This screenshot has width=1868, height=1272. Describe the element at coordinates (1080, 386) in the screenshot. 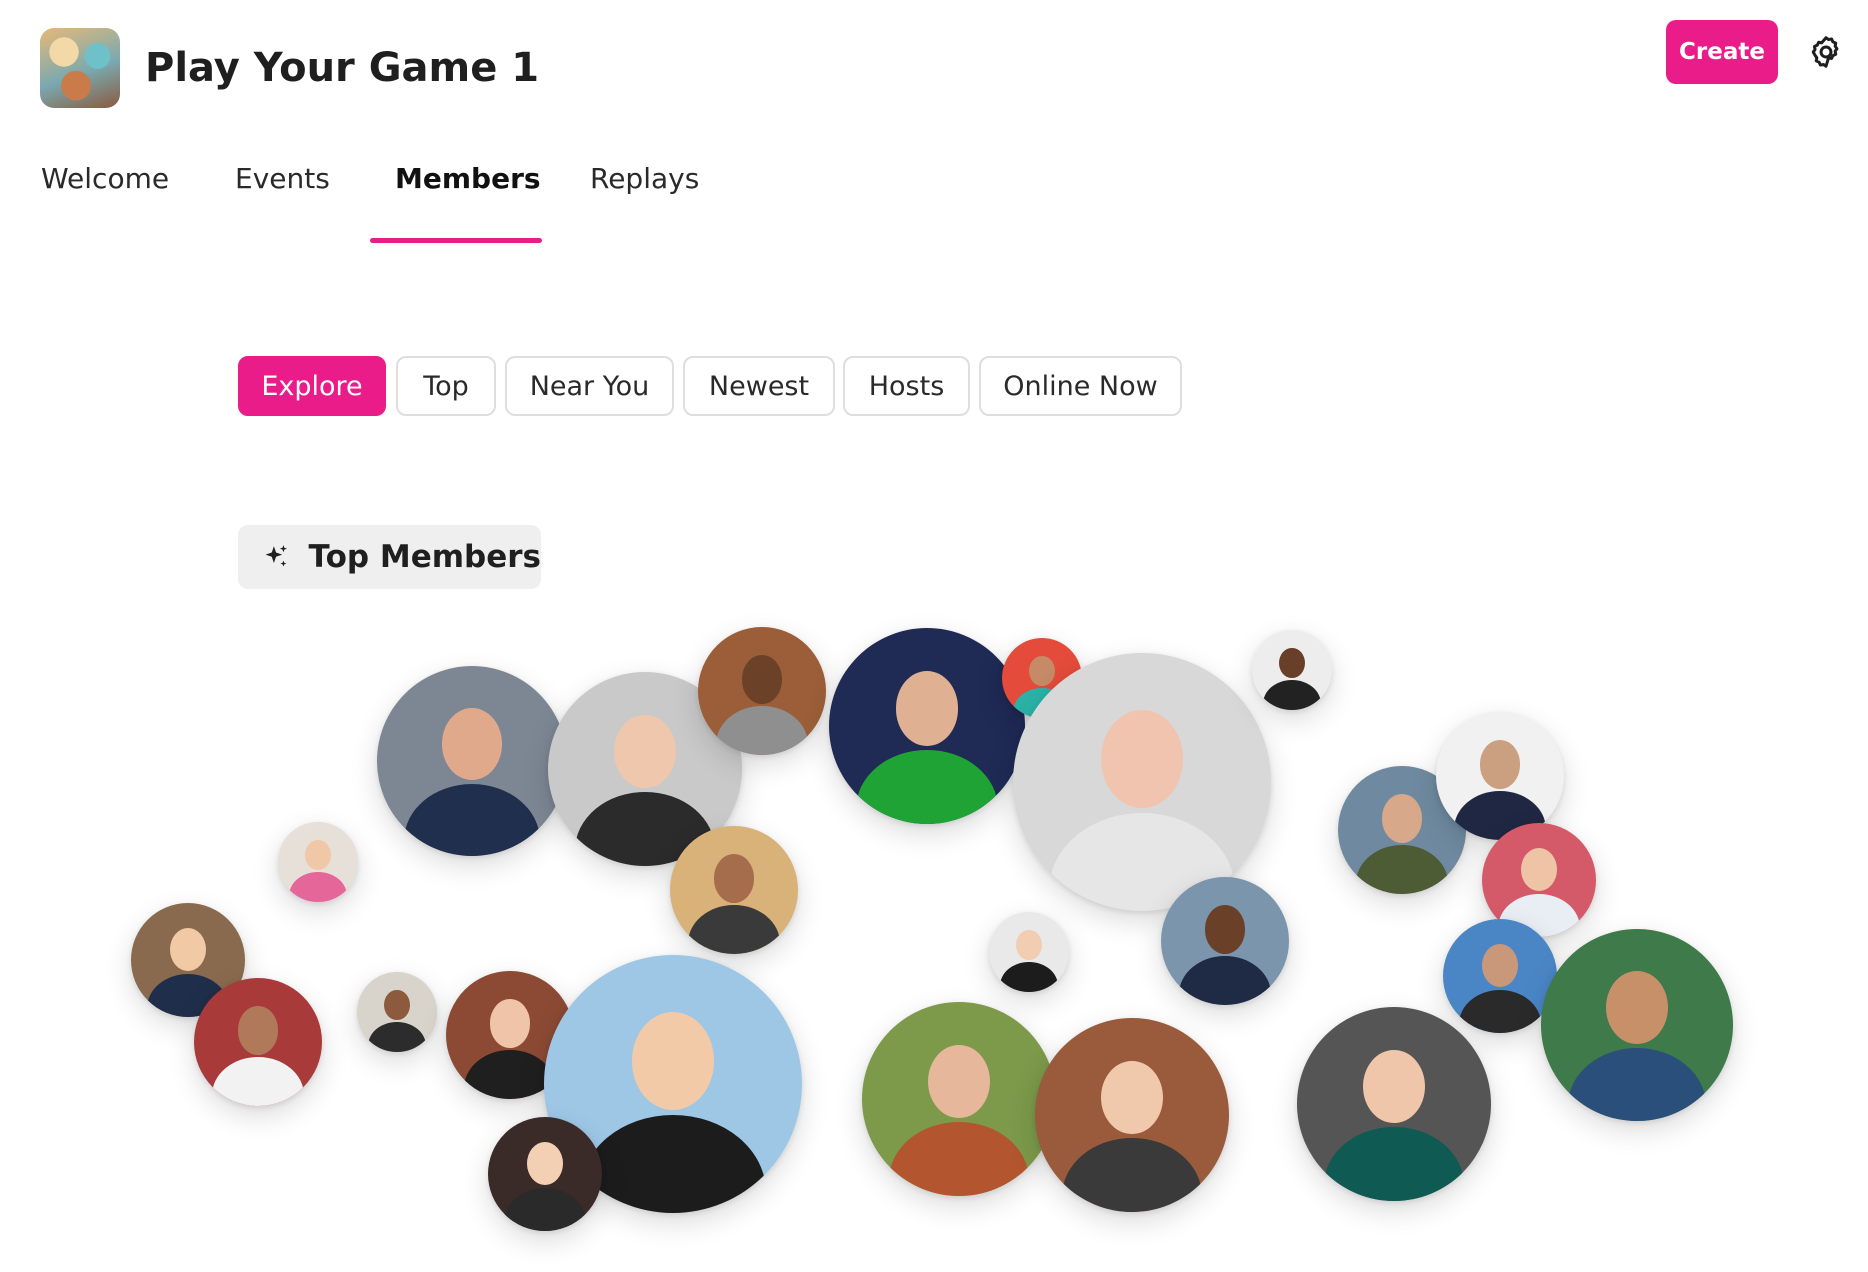

I see `filter-online-now: Online Now` at that location.